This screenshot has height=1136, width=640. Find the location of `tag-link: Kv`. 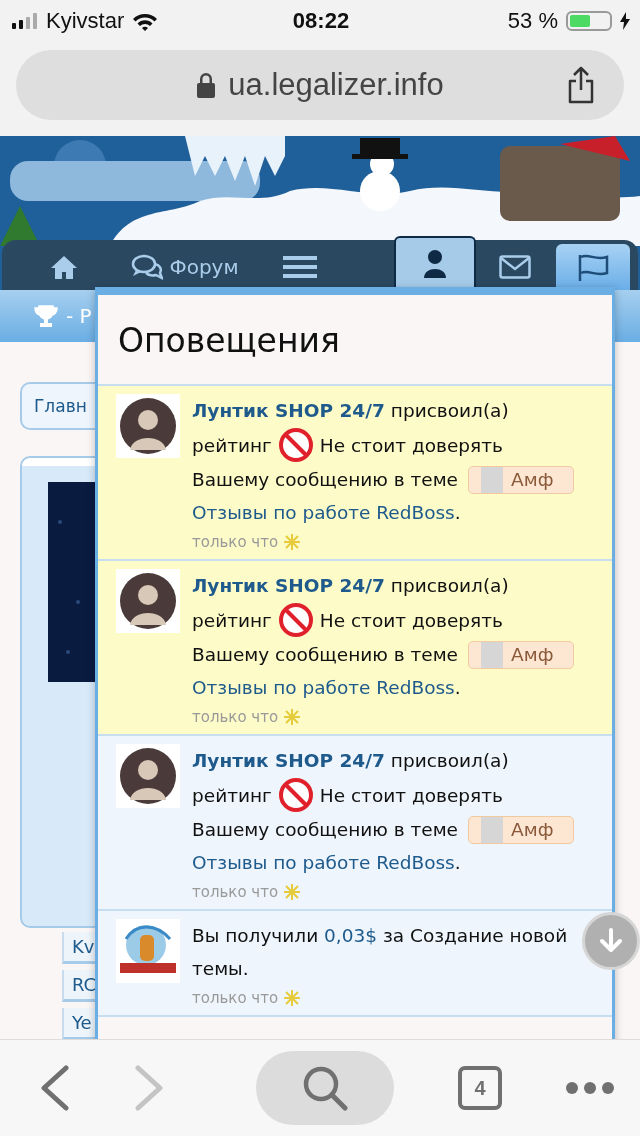

tag-link: Kv is located at coordinates (79, 948).